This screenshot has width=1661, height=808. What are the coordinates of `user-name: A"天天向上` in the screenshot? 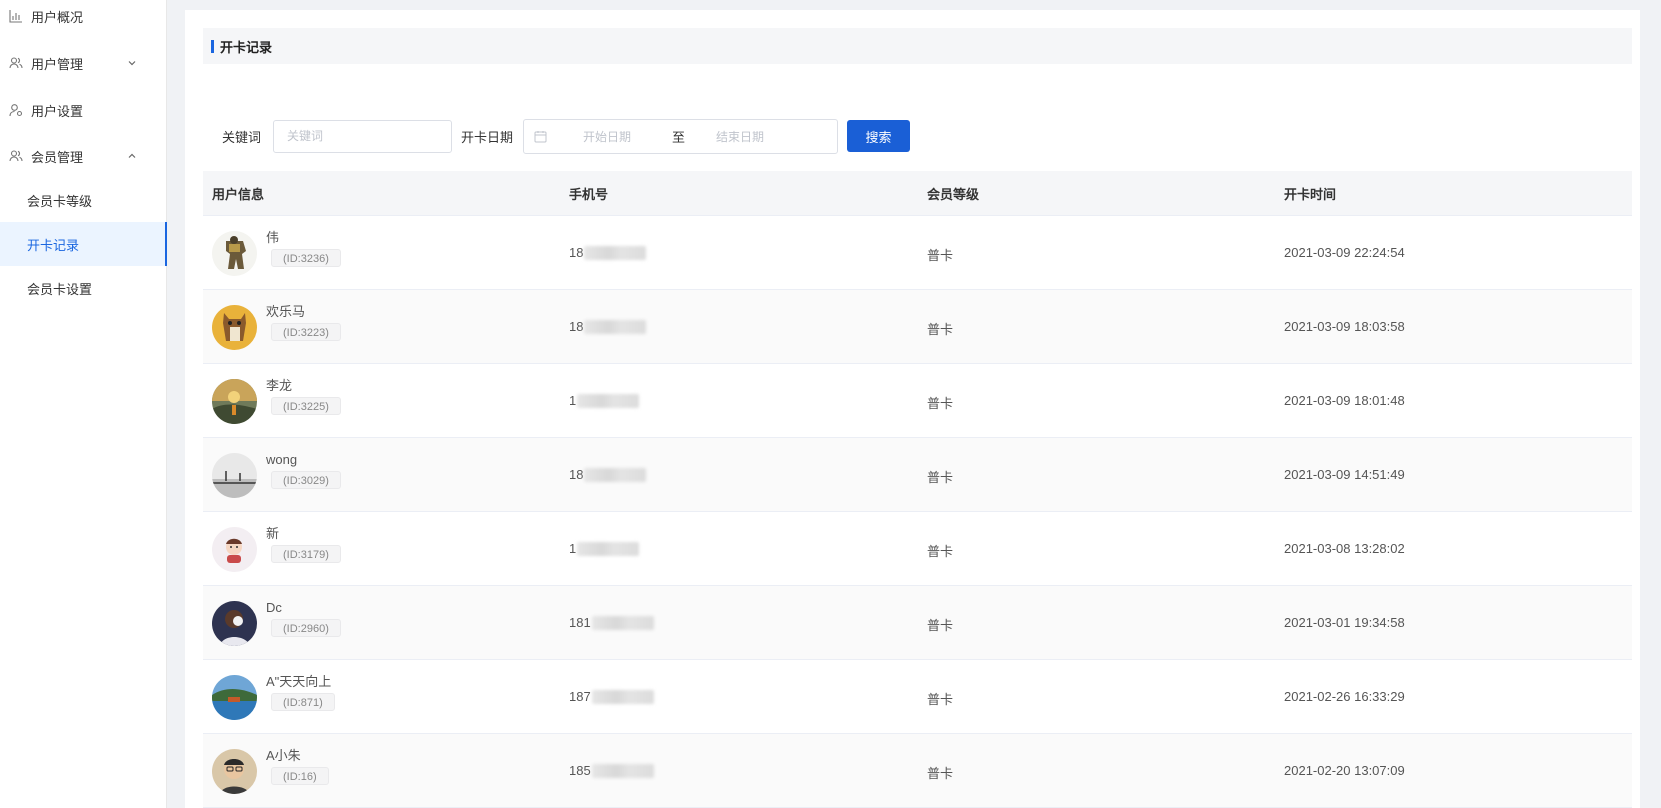 It's located at (299, 681).